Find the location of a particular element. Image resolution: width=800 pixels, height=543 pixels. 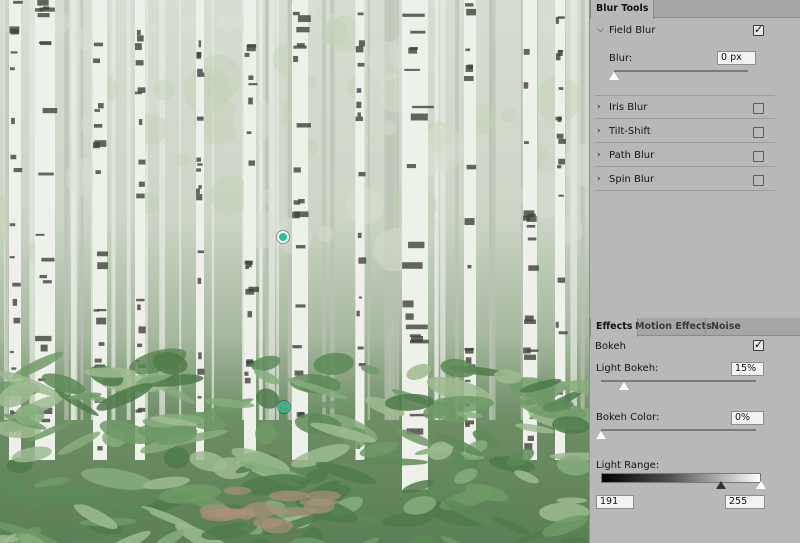

blur-amount-label: Blur: is located at coordinates (621, 58).